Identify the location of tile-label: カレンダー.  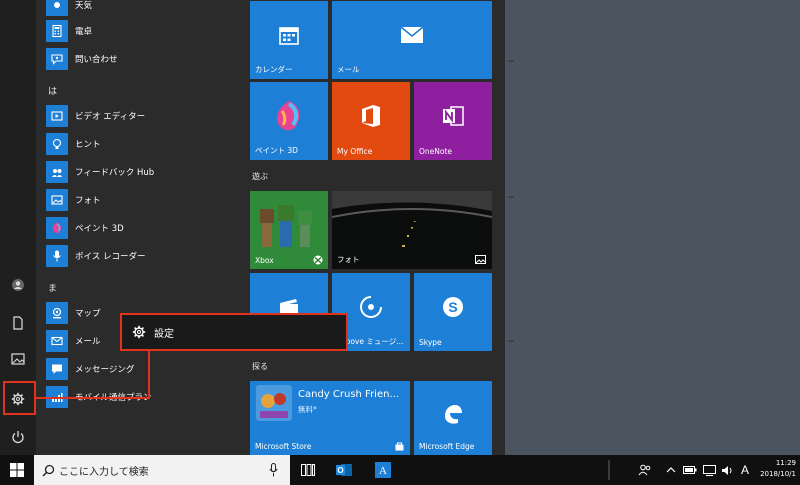
(274, 69).